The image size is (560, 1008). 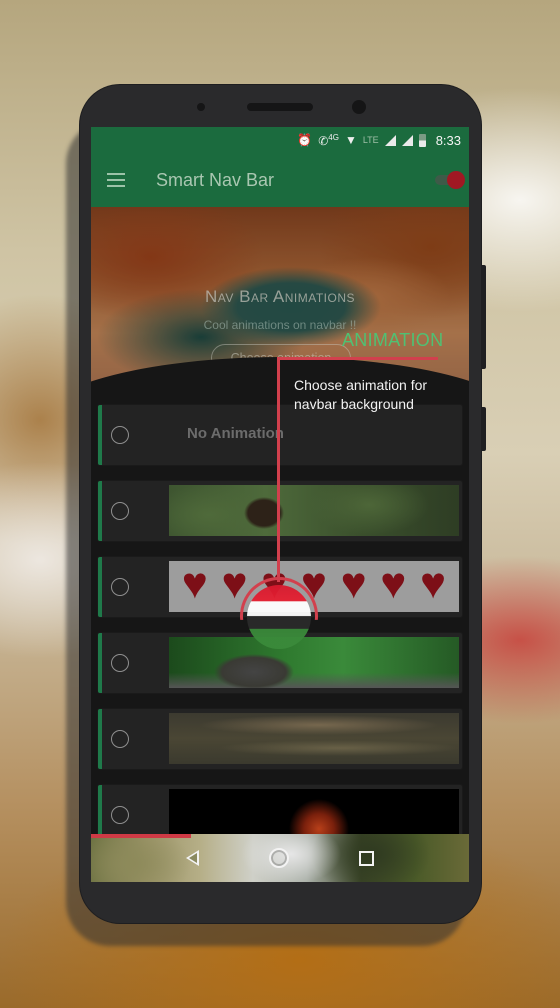 I want to click on lte-label: LTE, so click(x=370, y=140).